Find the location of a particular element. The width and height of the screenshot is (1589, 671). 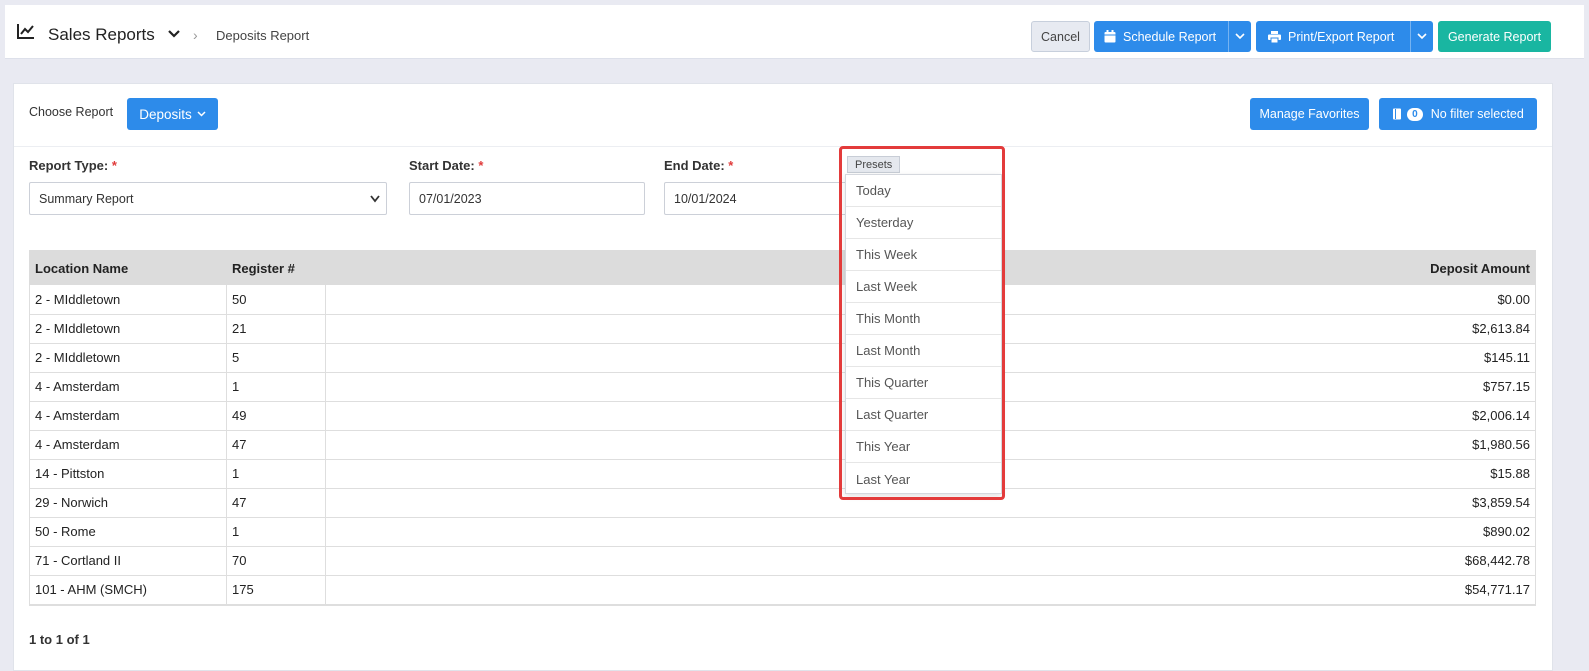

cell-deposit-amount: $1,980.56 is located at coordinates (1501, 444).